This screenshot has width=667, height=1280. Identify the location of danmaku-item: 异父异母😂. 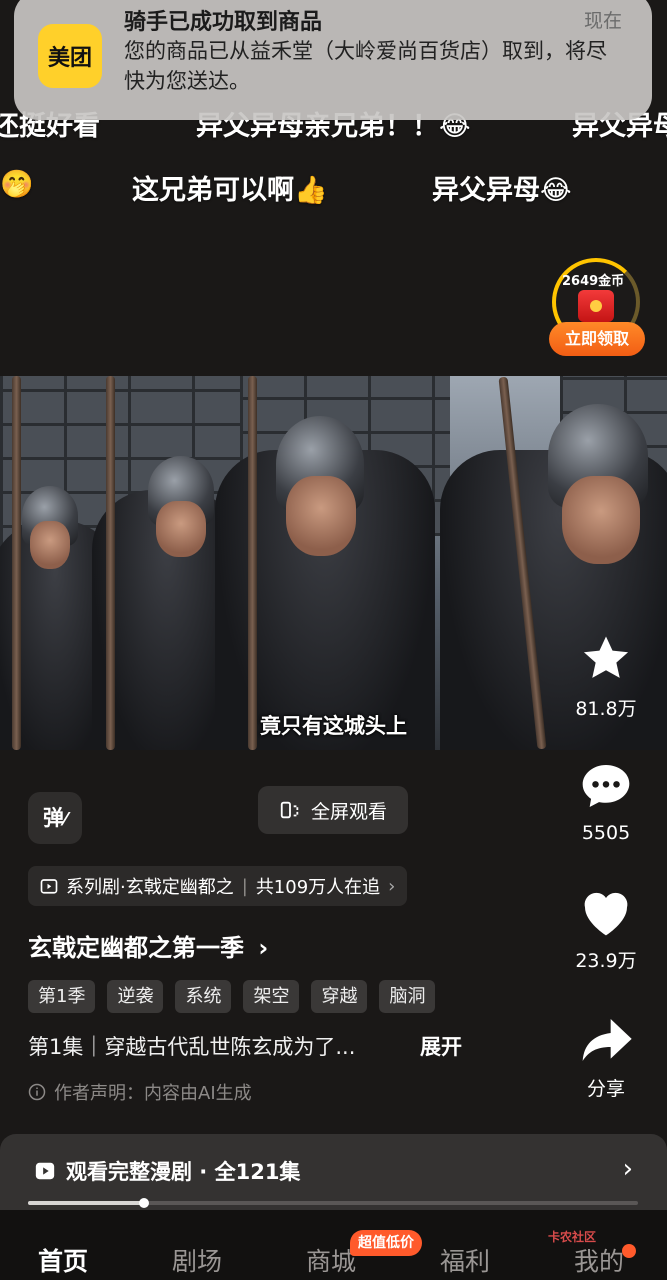
(502, 190).